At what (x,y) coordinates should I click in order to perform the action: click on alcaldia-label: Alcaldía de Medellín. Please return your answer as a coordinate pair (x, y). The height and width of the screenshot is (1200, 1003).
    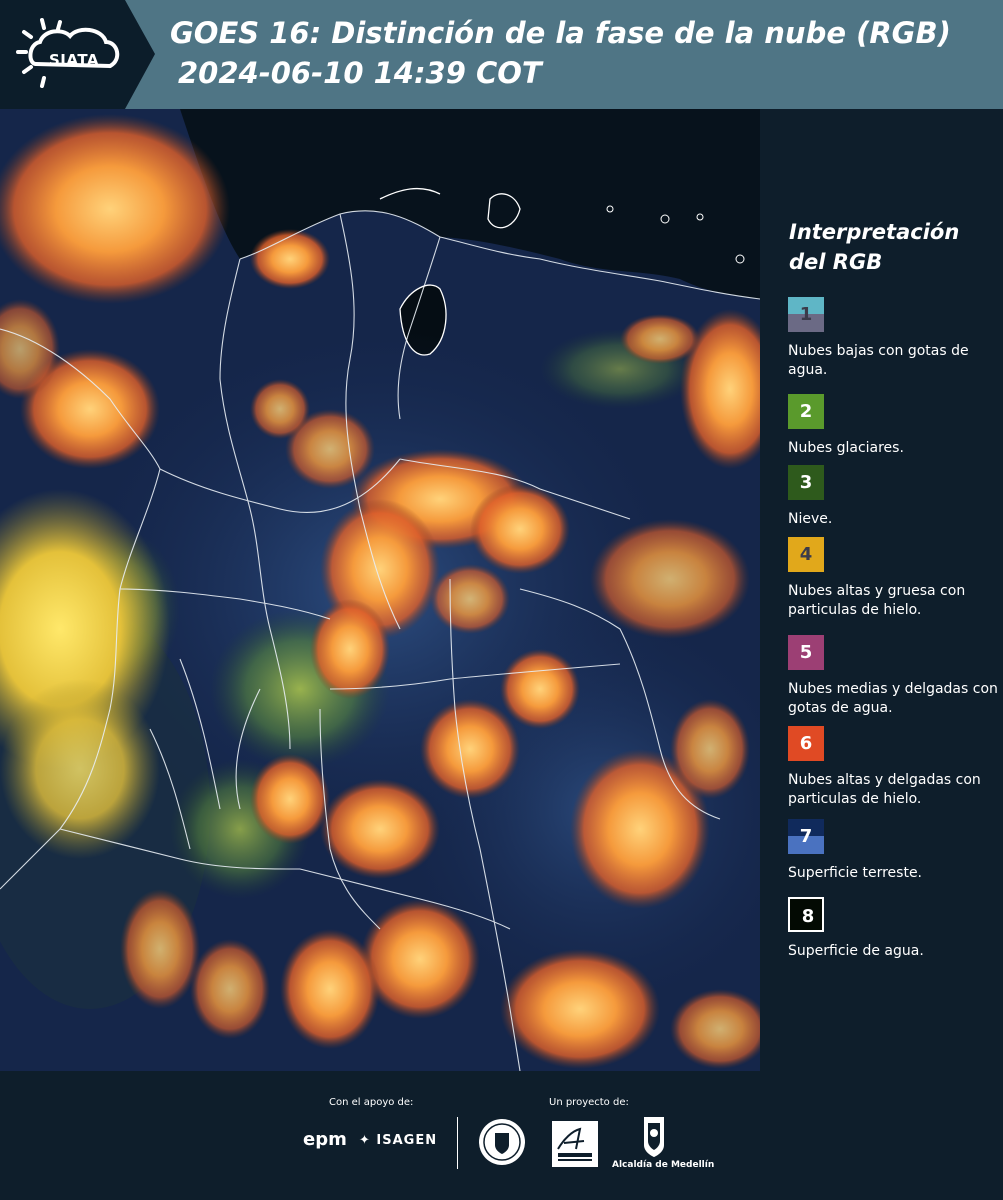
    Looking at the image, I should click on (663, 1165).